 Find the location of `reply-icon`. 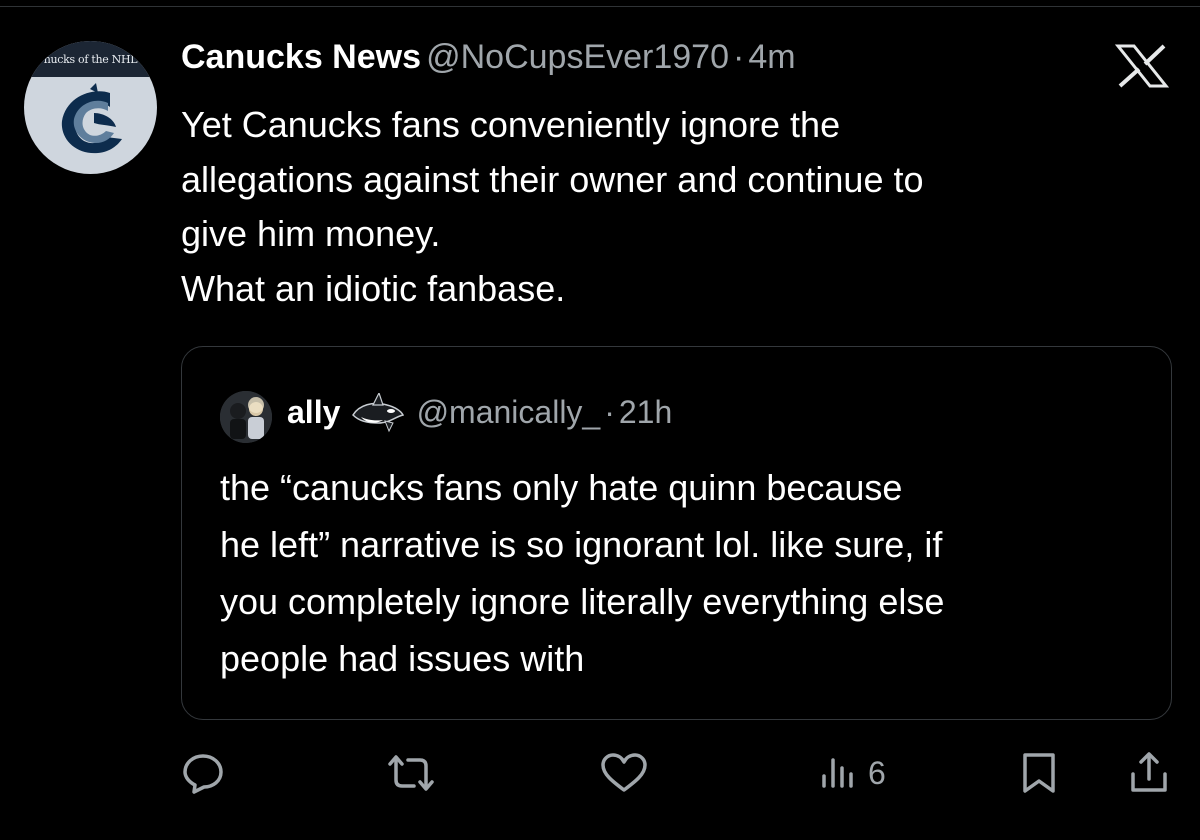

reply-icon is located at coordinates (203, 774).